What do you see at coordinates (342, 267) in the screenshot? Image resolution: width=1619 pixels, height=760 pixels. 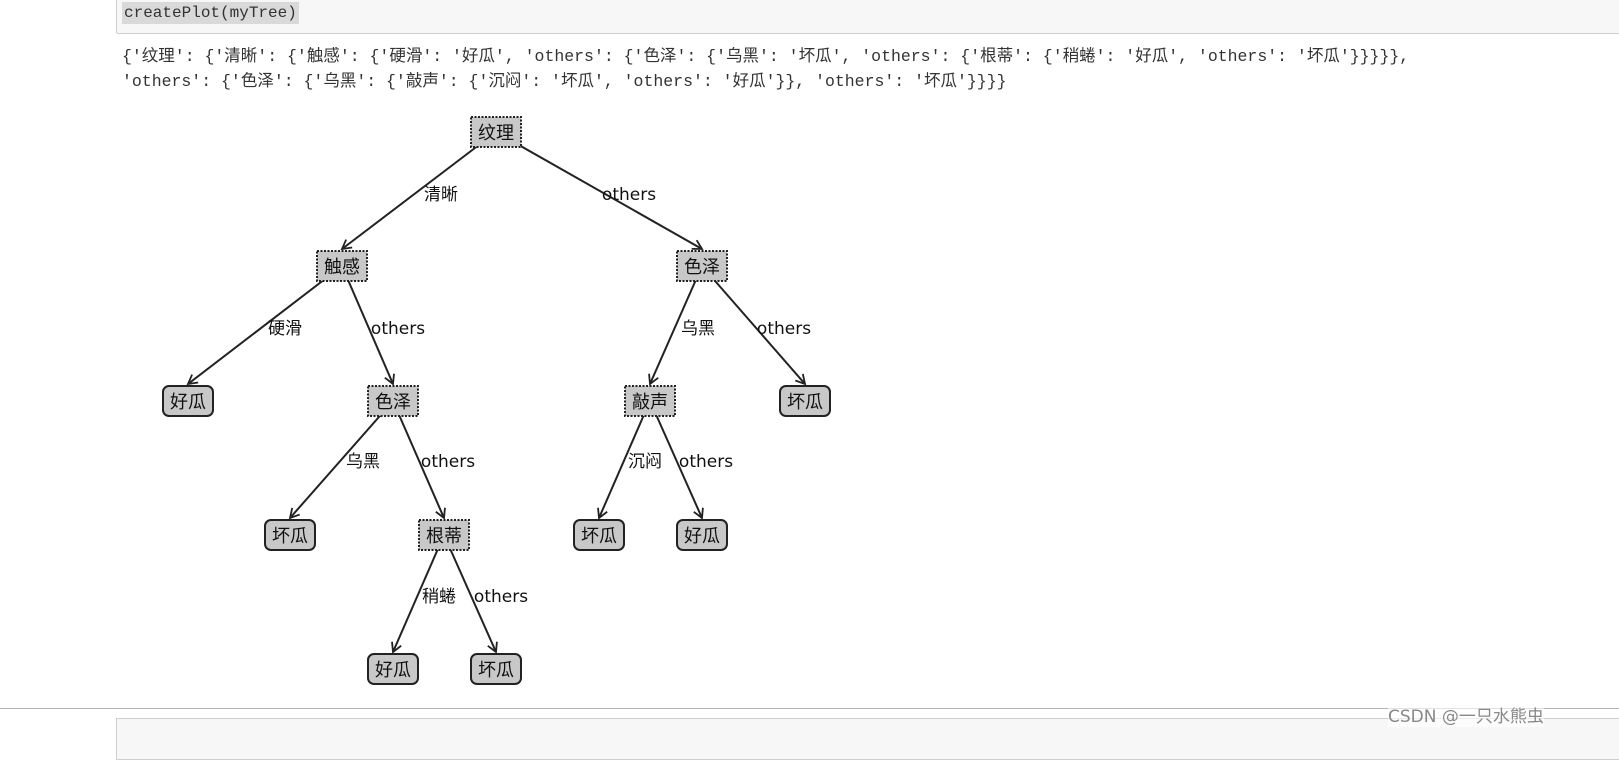 I see `decision-node-label: 触感` at bounding box center [342, 267].